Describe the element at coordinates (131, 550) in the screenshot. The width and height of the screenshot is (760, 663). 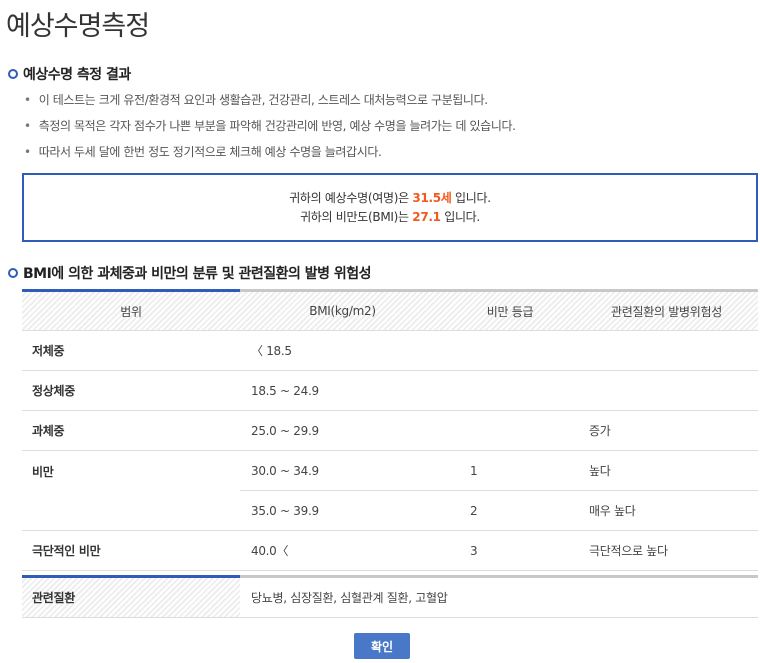
I see `range-cell: 극단적인 비만` at that location.